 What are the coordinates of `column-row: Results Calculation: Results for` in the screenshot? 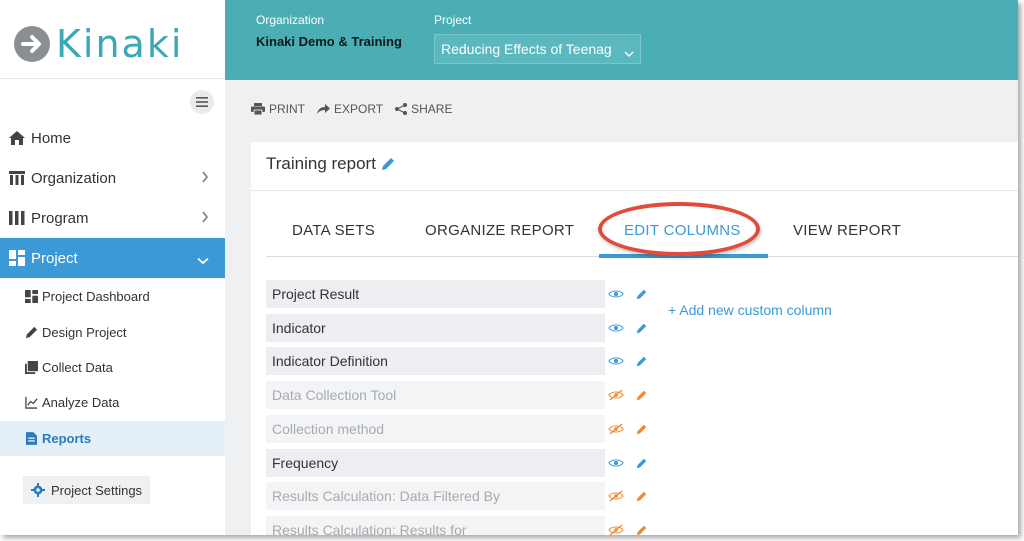 It's located at (435, 525).